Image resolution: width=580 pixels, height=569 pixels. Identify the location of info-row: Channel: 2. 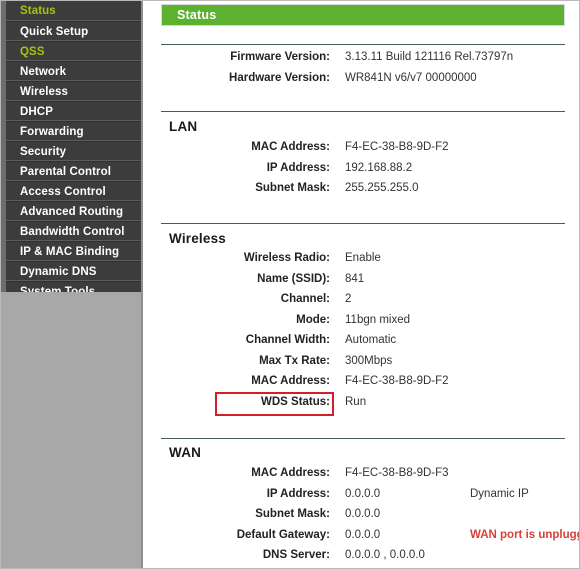
(362, 303).